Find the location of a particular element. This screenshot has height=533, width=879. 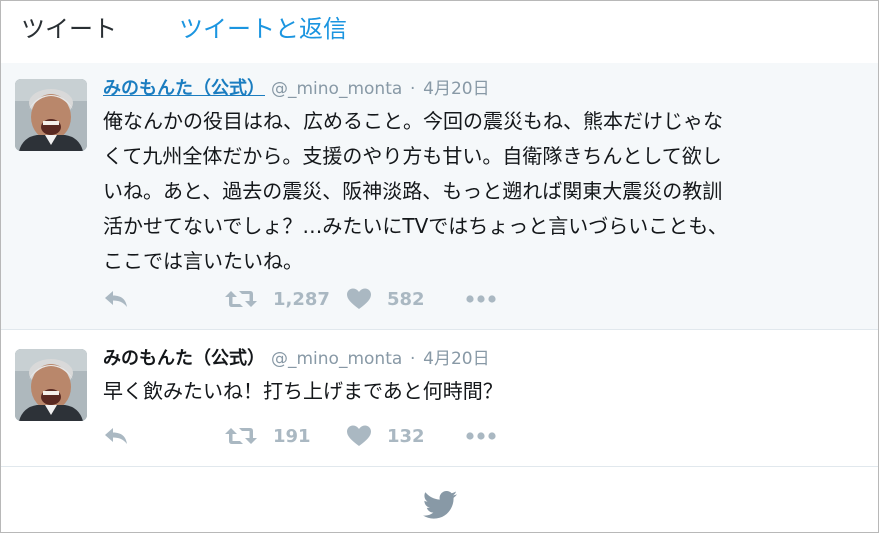

tab-tweets-and-replies: ツイートと返信 is located at coordinates (263, 29).